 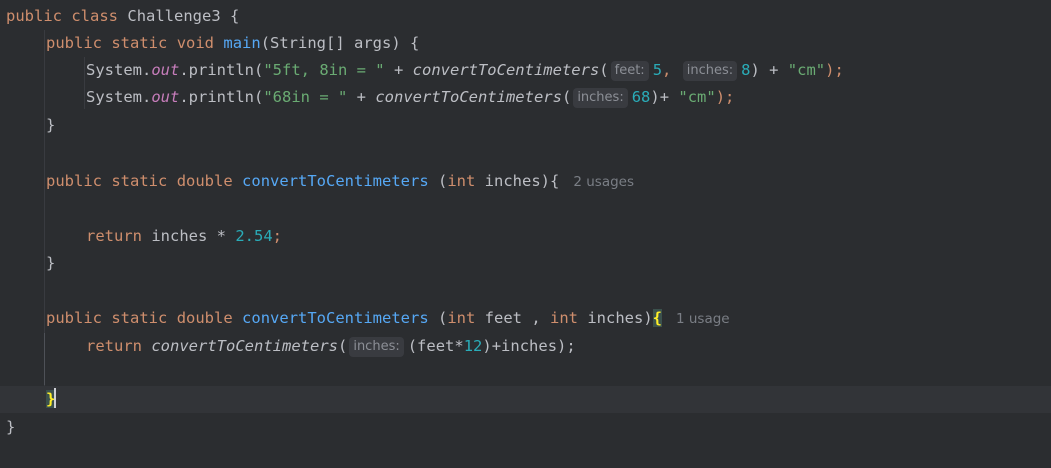 What do you see at coordinates (184, 236) in the screenshot?
I see `code-line-9: return inches * 2.54;` at bounding box center [184, 236].